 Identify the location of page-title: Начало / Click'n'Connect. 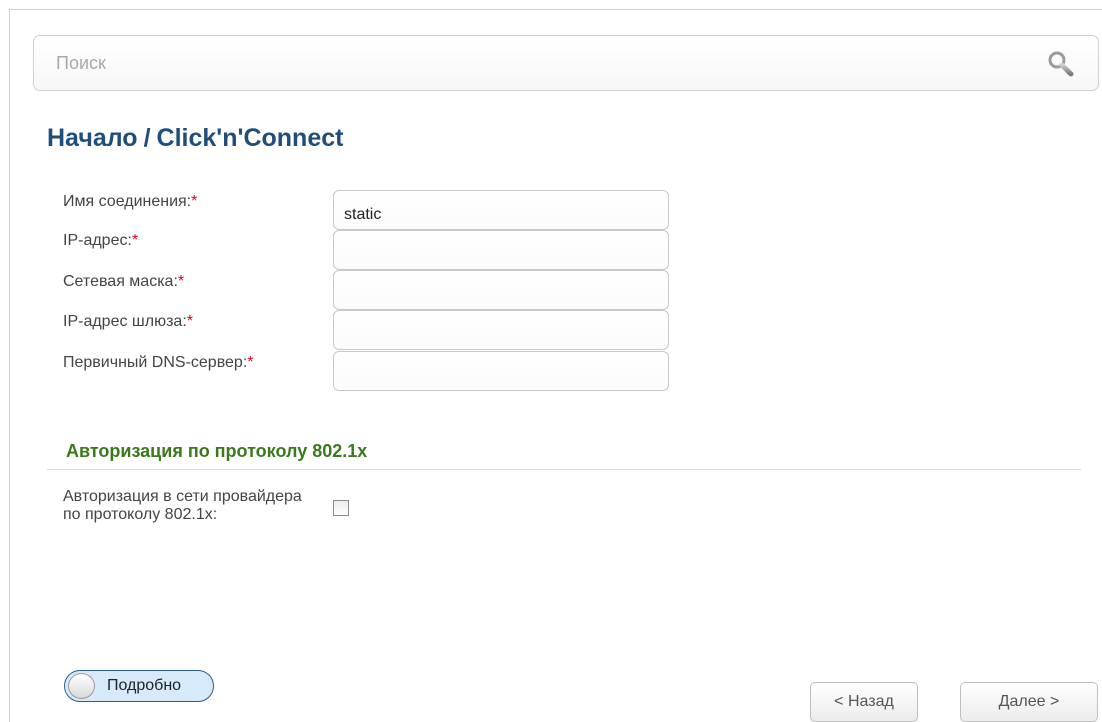
(195, 138).